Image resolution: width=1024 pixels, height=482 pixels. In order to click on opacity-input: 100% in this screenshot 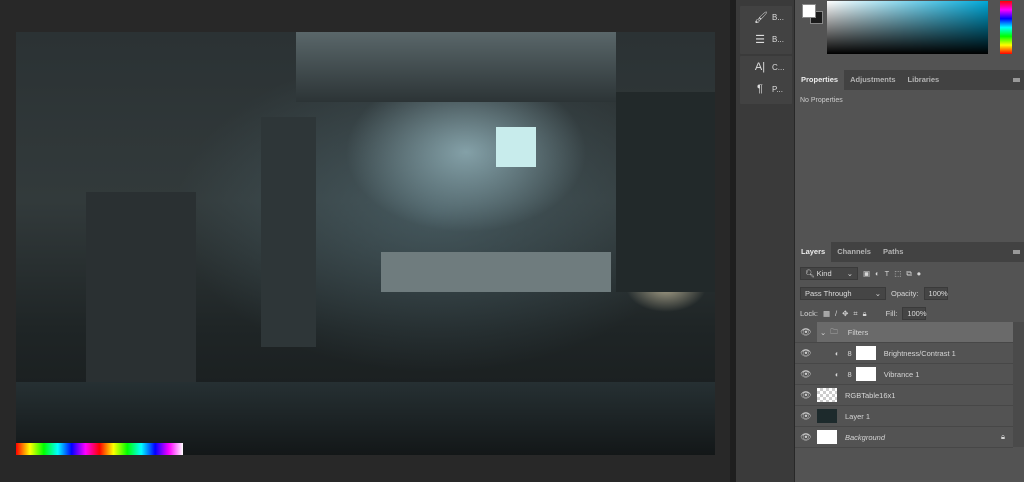, I will do `click(935, 293)`.